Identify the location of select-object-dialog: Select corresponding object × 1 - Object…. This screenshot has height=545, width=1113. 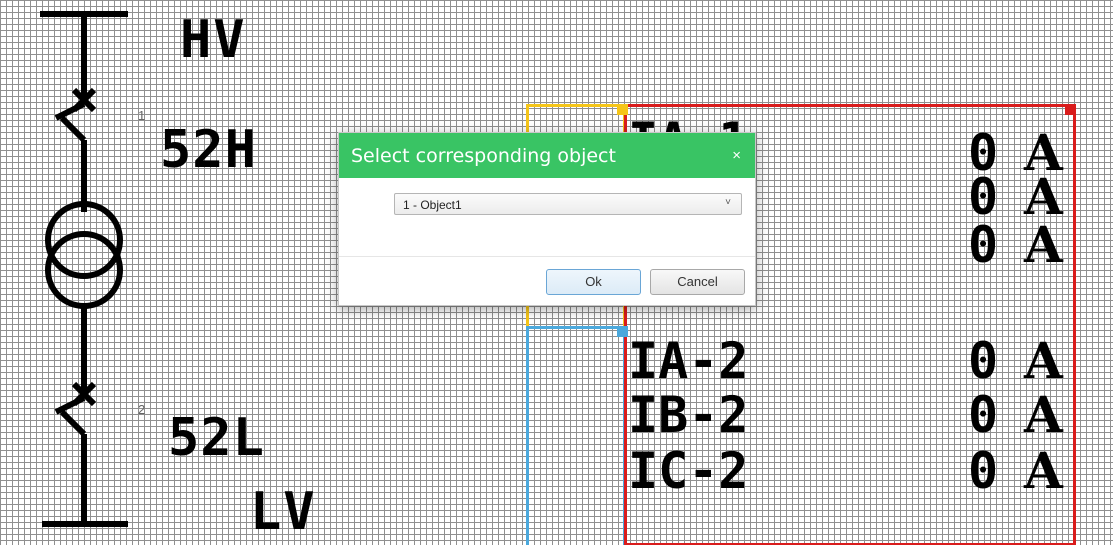
(547, 219).